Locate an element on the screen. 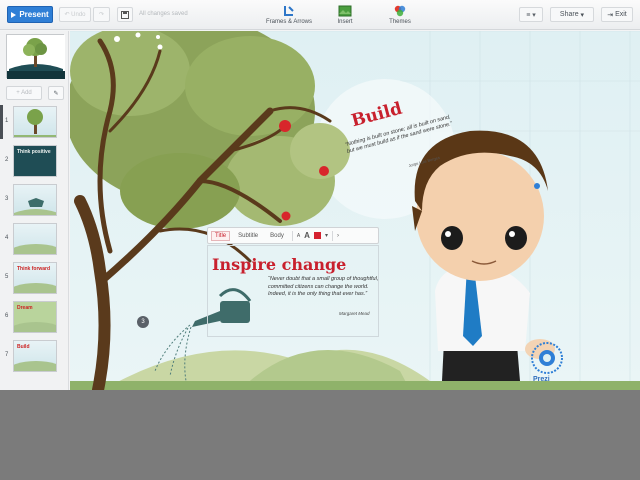  slide-number: 2 is located at coordinates (7, 160).